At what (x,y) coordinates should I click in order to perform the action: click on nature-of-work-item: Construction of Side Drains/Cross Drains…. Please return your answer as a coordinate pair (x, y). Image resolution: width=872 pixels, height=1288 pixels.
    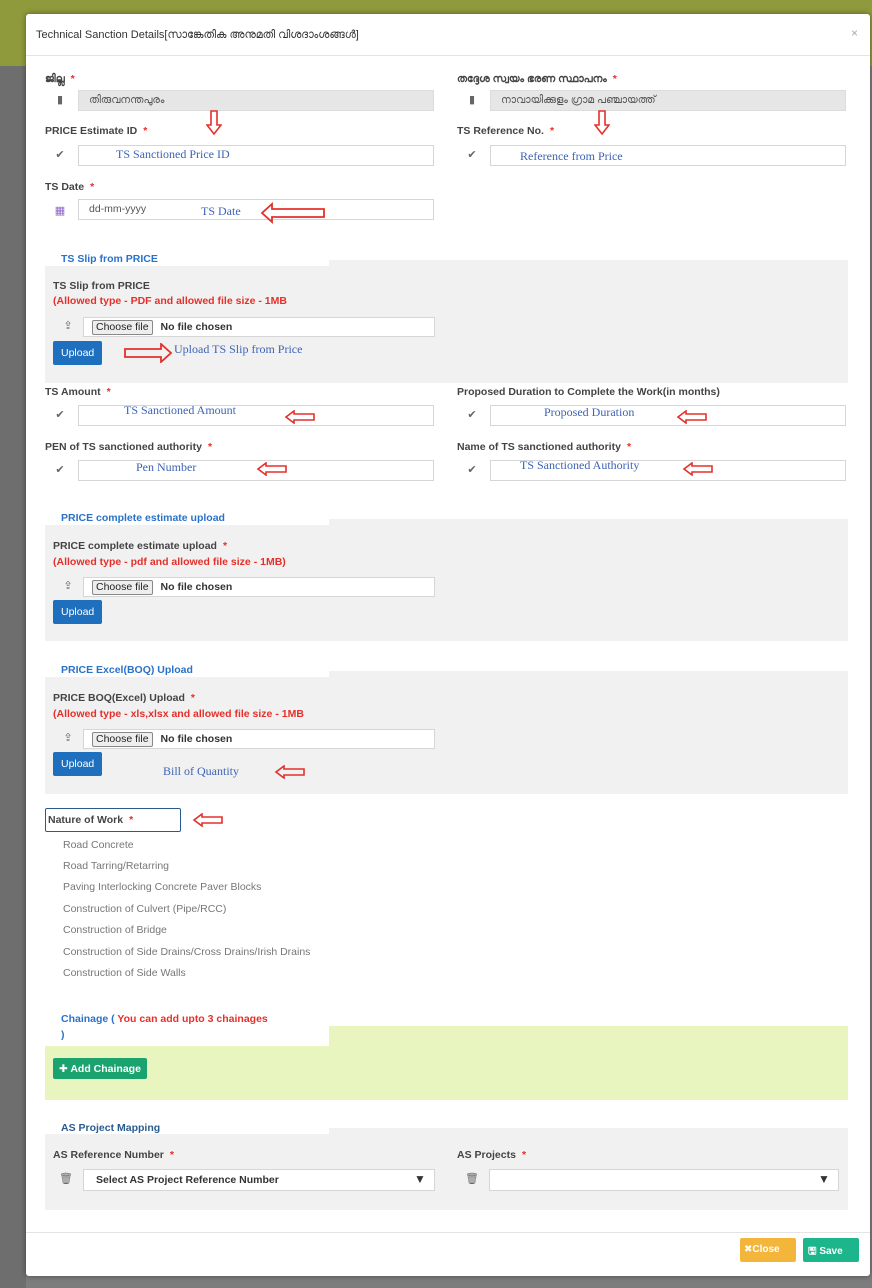
    Looking at the image, I should click on (186, 952).